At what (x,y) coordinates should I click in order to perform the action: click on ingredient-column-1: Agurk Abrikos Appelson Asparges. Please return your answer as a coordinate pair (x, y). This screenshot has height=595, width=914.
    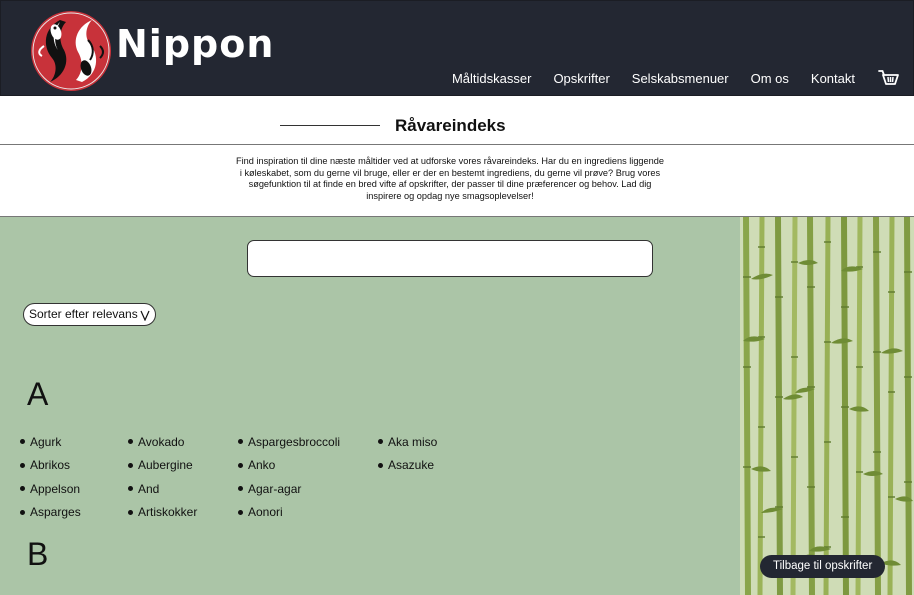
    Looking at the image, I should click on (50, 477).